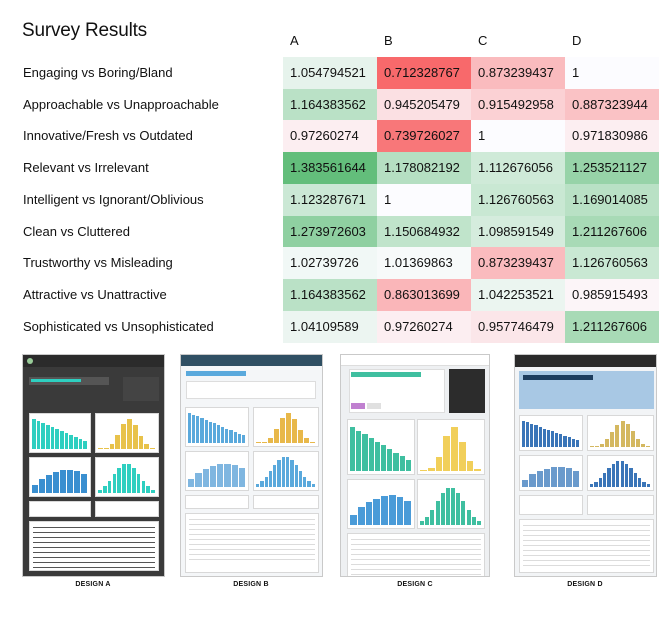 This screenshot has width=670, height=630. Describe the element at coordinates (577, 40) in the screenshot. I see `column-header-d: D` at that location.